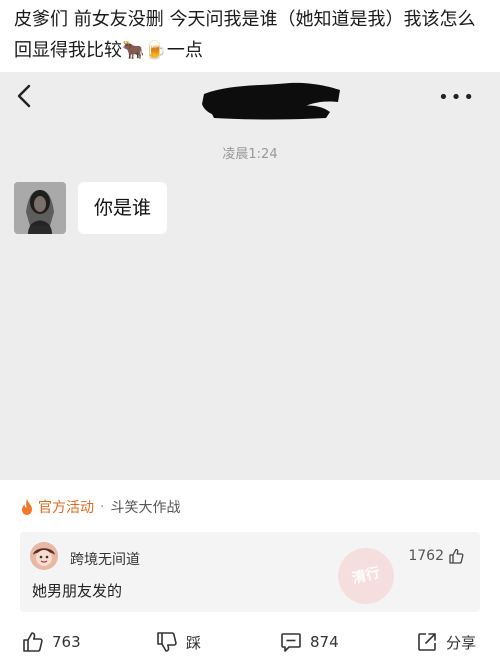 The height and width of the screenshot is (671, 500). I want to click on share-icon, so click(427, 642).